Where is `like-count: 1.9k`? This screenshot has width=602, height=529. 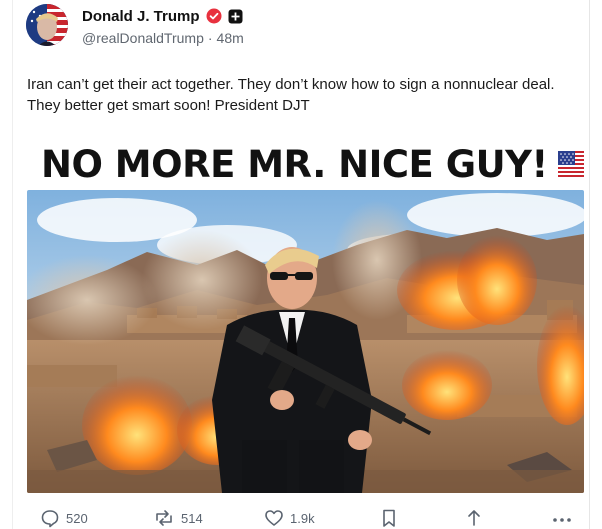
like-count: 1.9k is located at coordinates (302, 518).